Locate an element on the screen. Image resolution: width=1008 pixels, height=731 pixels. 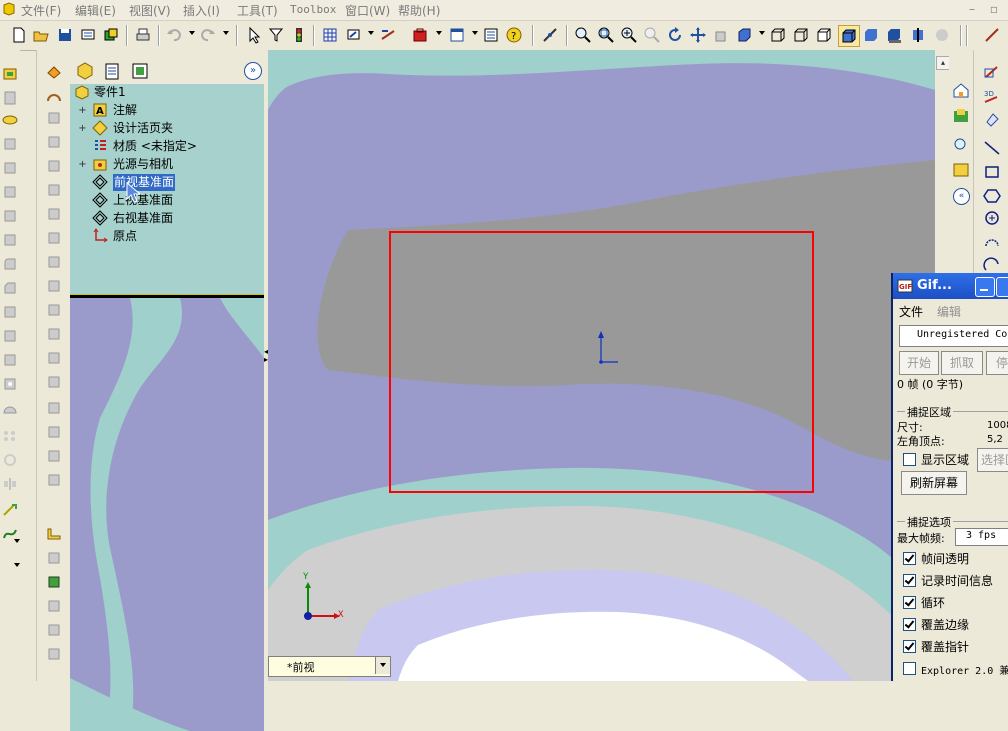
shell-icon is located at coordinates (10, 336).